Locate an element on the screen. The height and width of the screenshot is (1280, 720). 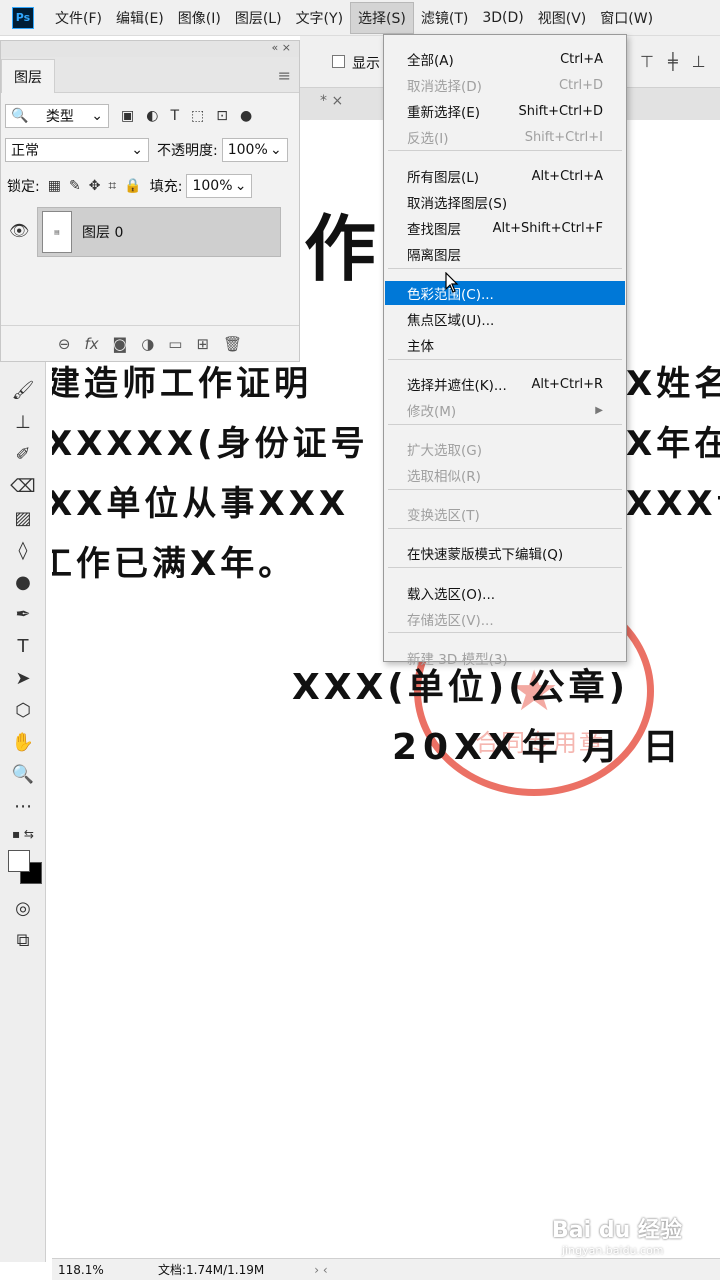
select-menu-item: 取消选择图层(S) is located at coordinates (505, 202).